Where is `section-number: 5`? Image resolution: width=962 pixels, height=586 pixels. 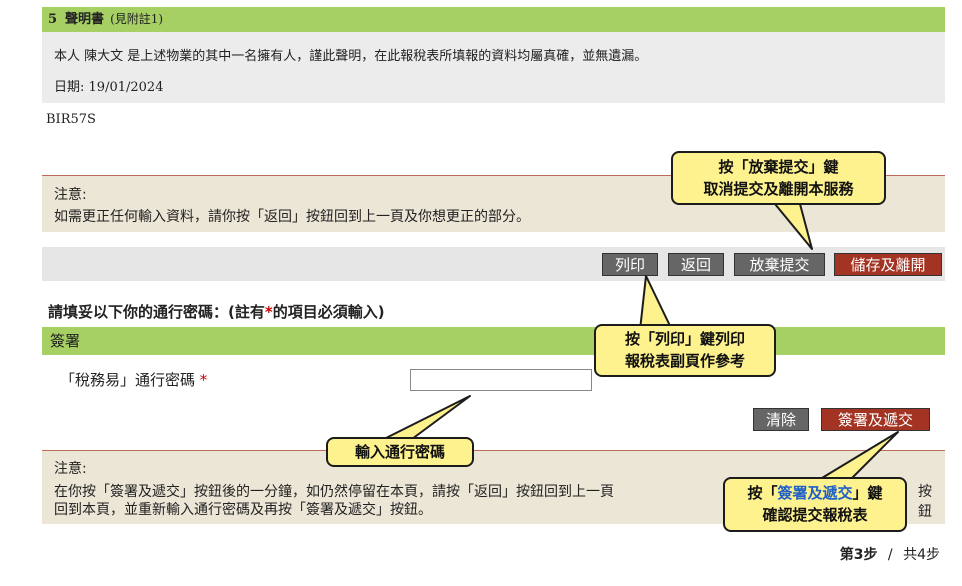
section-number: 5 is located at coordinates (53, 19).